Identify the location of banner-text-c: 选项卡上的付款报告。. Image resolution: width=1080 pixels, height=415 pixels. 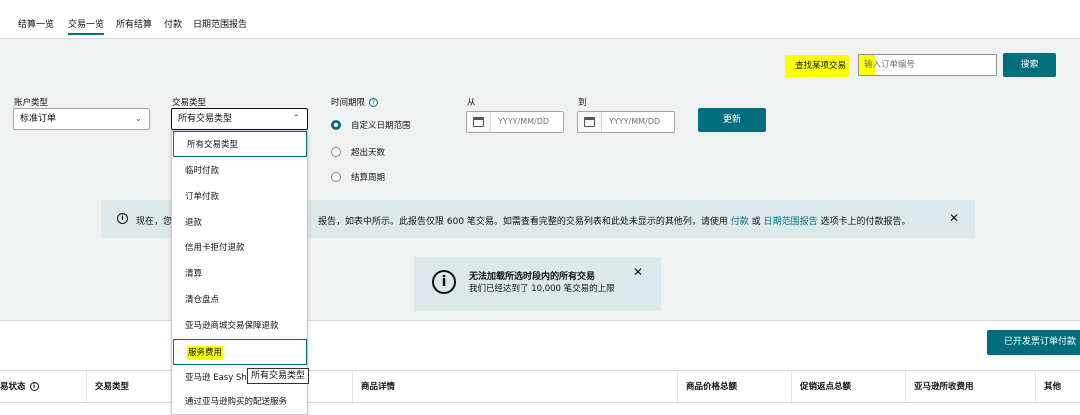
(865, 222).